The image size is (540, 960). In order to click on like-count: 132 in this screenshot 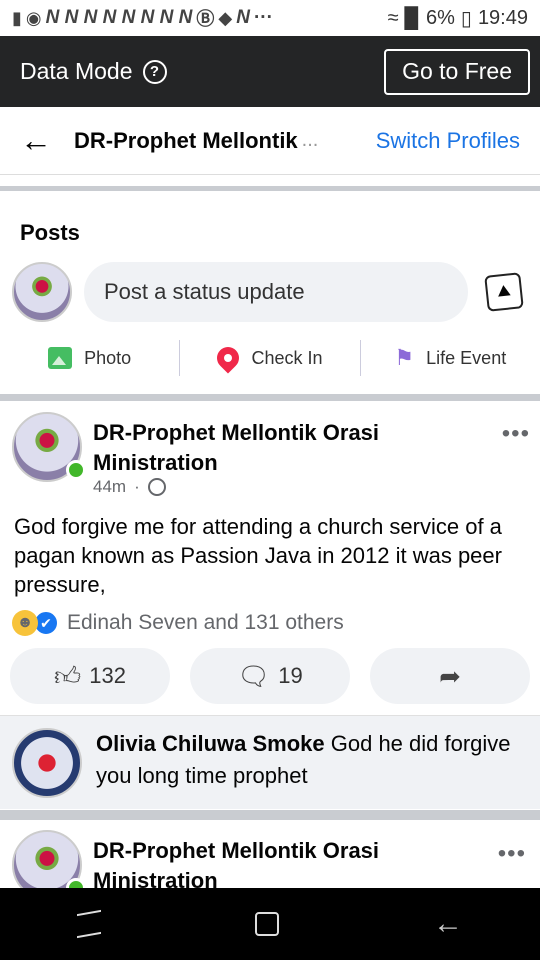, I will do `click(107, 675)`.